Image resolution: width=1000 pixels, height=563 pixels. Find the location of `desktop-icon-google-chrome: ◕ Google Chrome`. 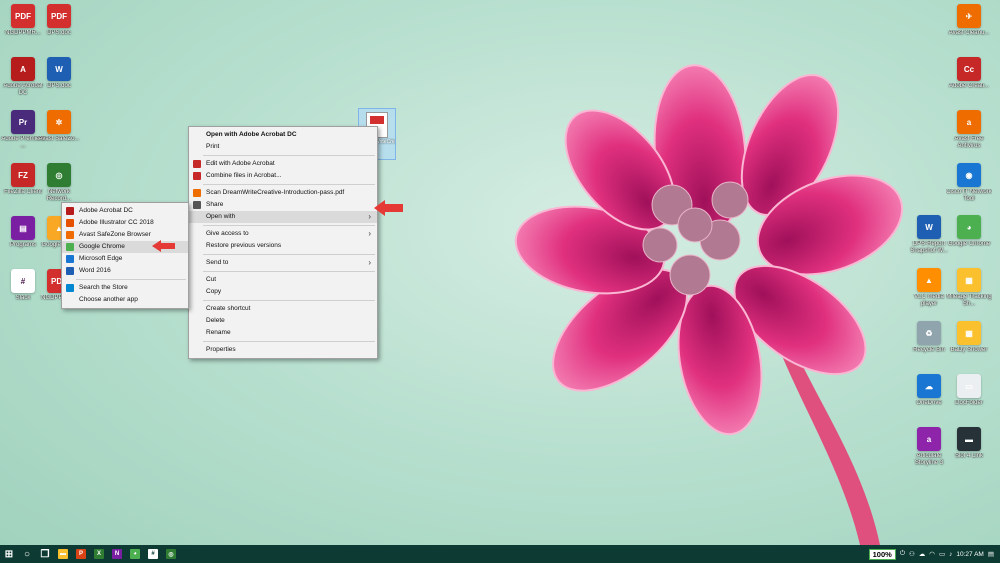

desktop-icon-google-chrome: ◕ Google Chrome is located at coordinates (969, 239).